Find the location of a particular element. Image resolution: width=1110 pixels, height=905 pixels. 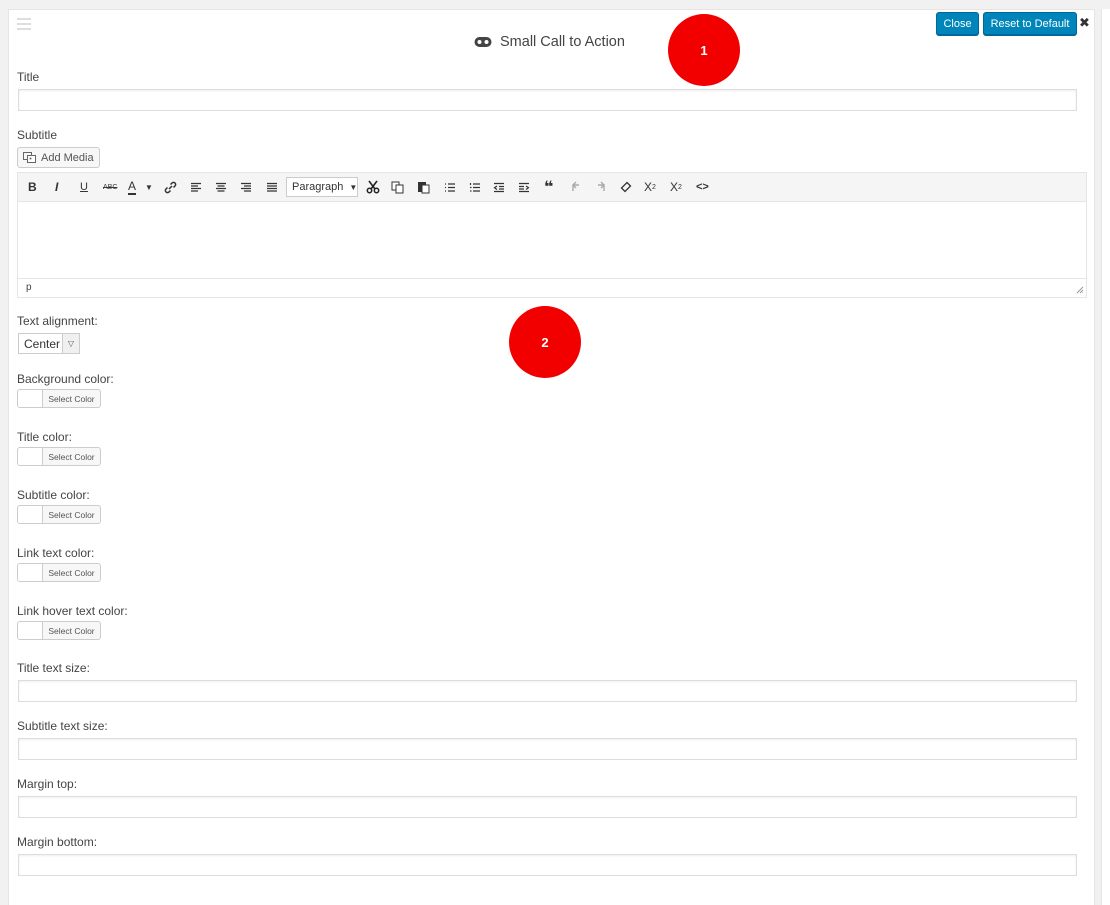

copy-icon is located at coordinates (397, 187).